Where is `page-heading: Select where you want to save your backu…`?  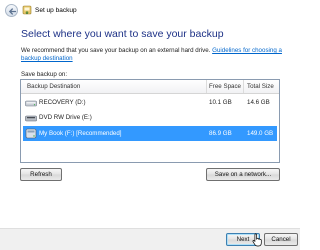
page-heading: Select where you want to save your backu… is located at coordinates (122, 34).